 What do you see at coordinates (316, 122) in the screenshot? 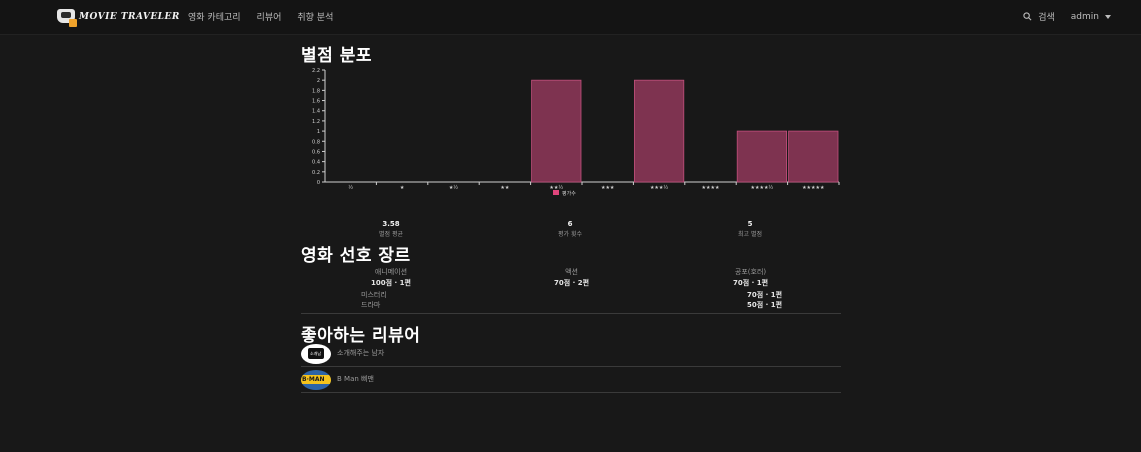
I see `y-tick-label: 1.2` at bounding box center [316, 122].